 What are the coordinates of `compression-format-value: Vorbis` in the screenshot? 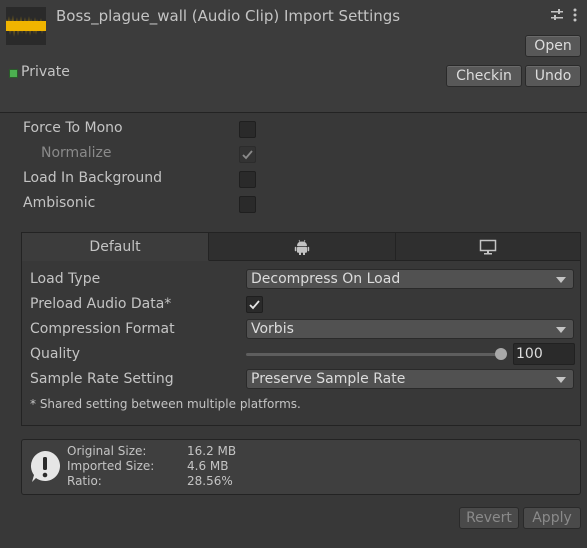 It's located at (272, 329).